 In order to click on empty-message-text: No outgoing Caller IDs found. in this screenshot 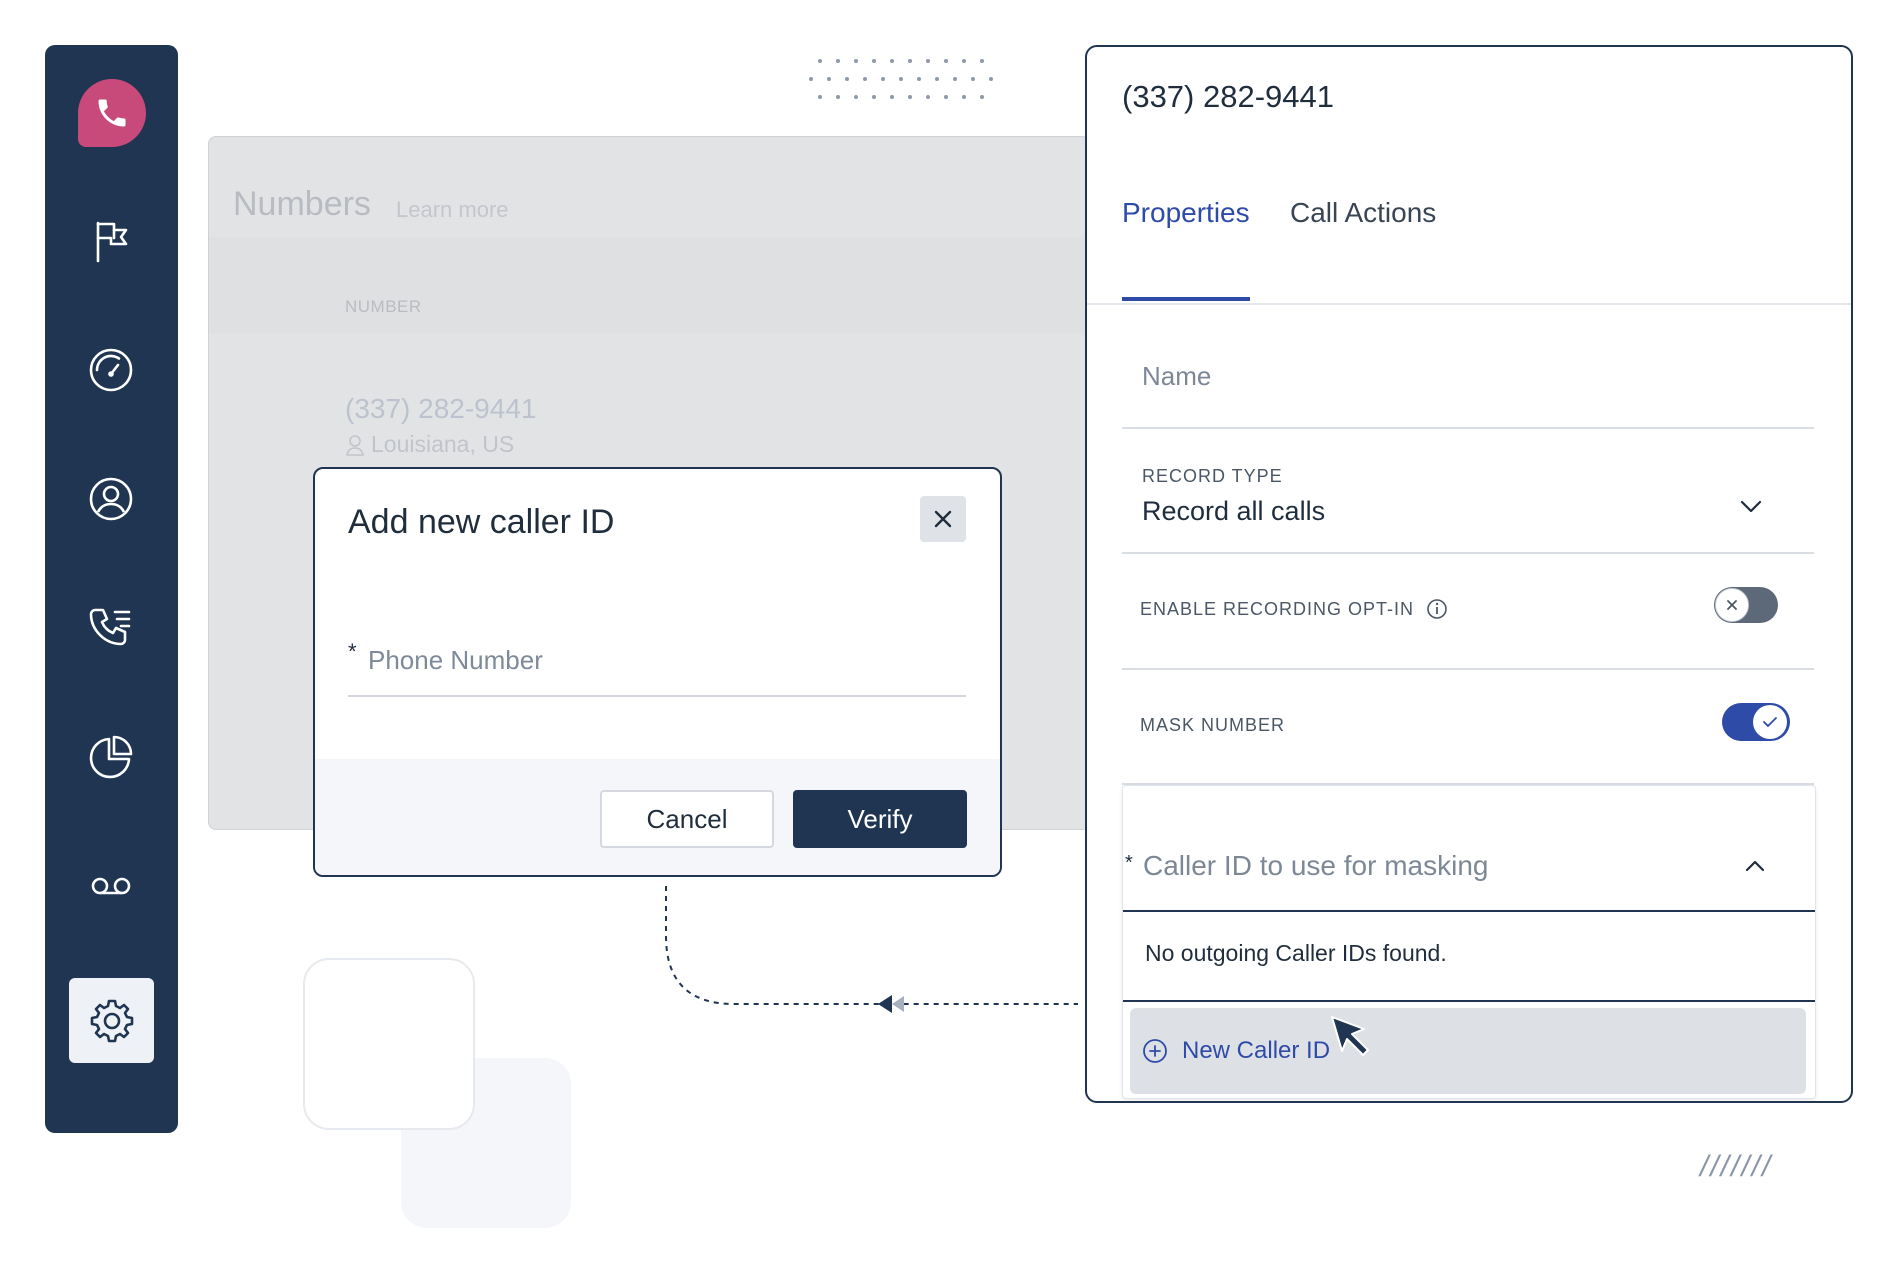, I will do `click(1296, 953)`.